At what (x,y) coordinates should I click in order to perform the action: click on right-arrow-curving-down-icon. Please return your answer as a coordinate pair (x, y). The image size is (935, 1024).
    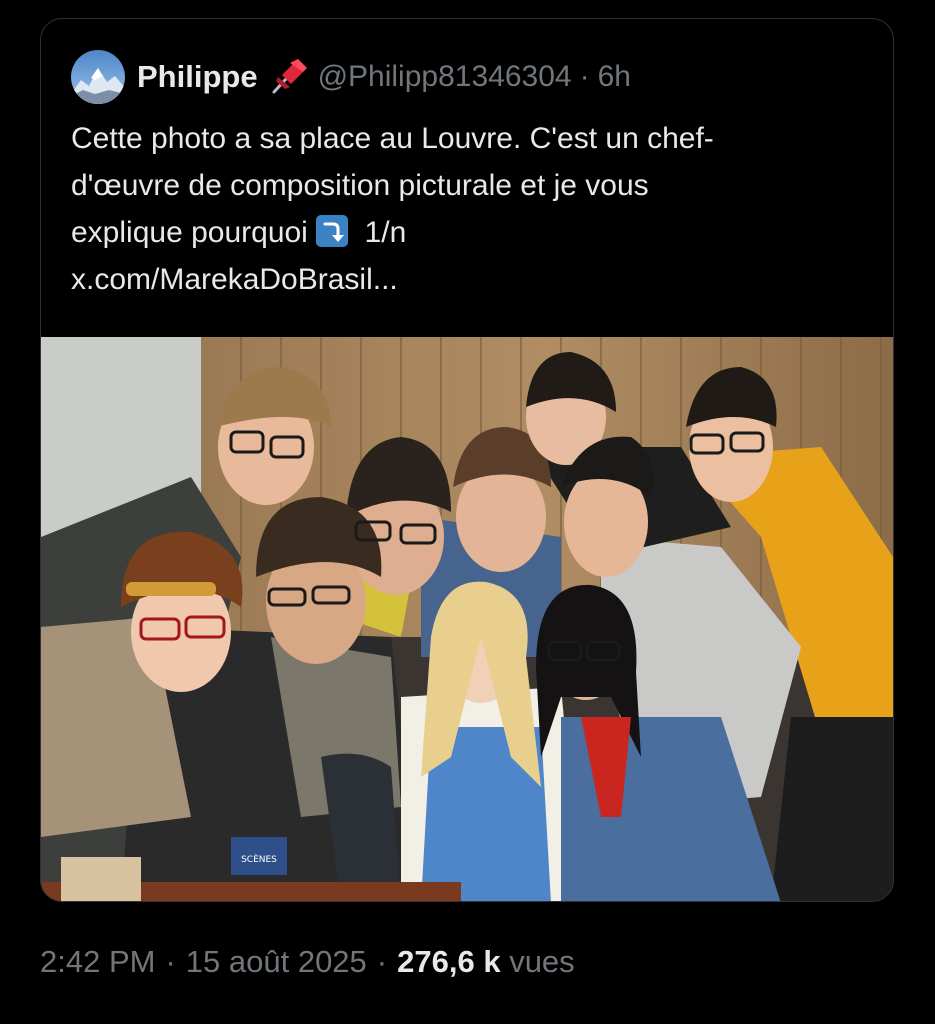
    Looking at the image, I should click on (332, 231).